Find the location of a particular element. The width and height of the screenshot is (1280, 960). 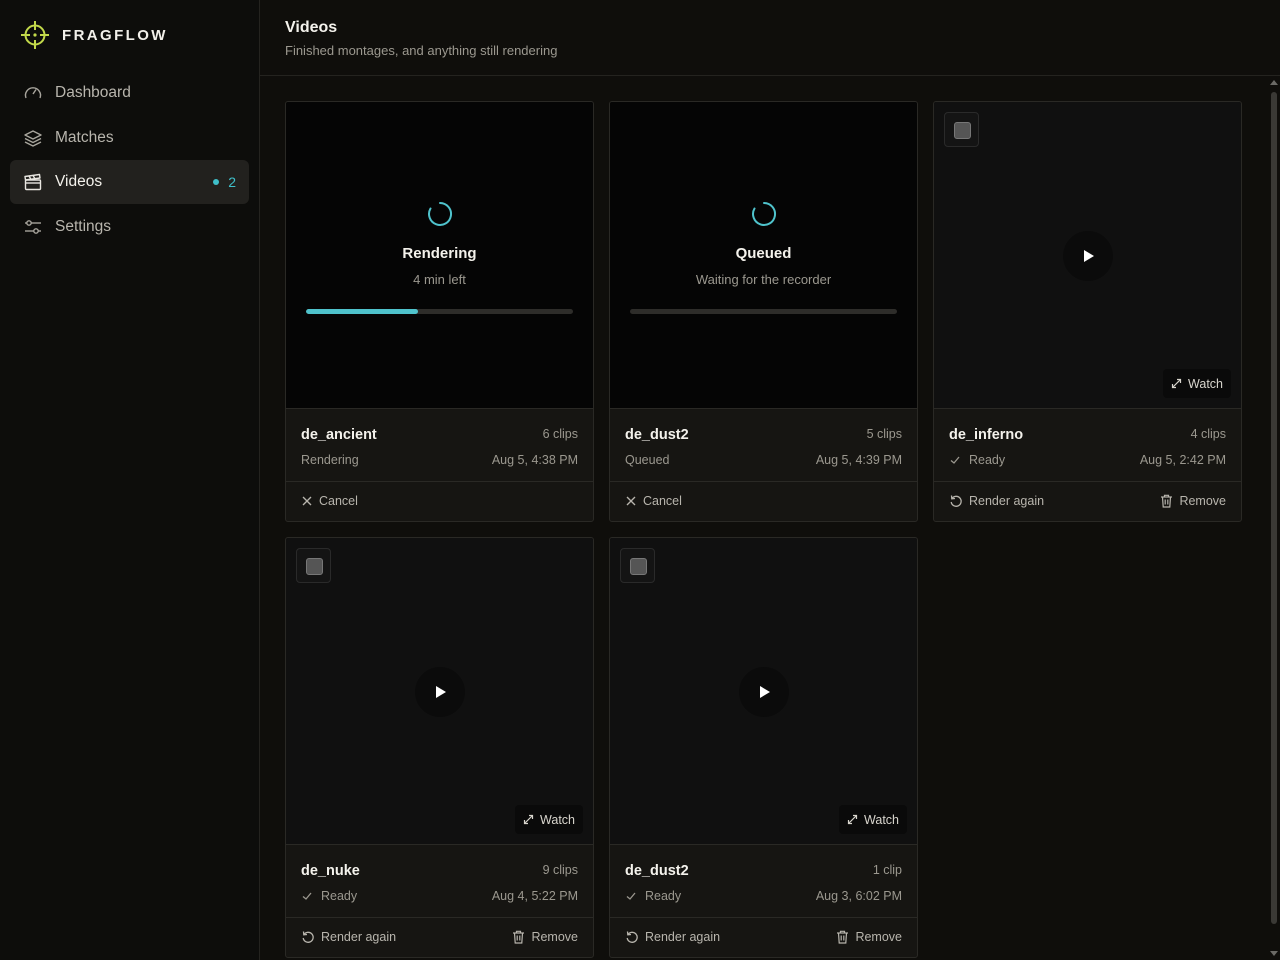

progress-fill is located at coordinates (362, 311).